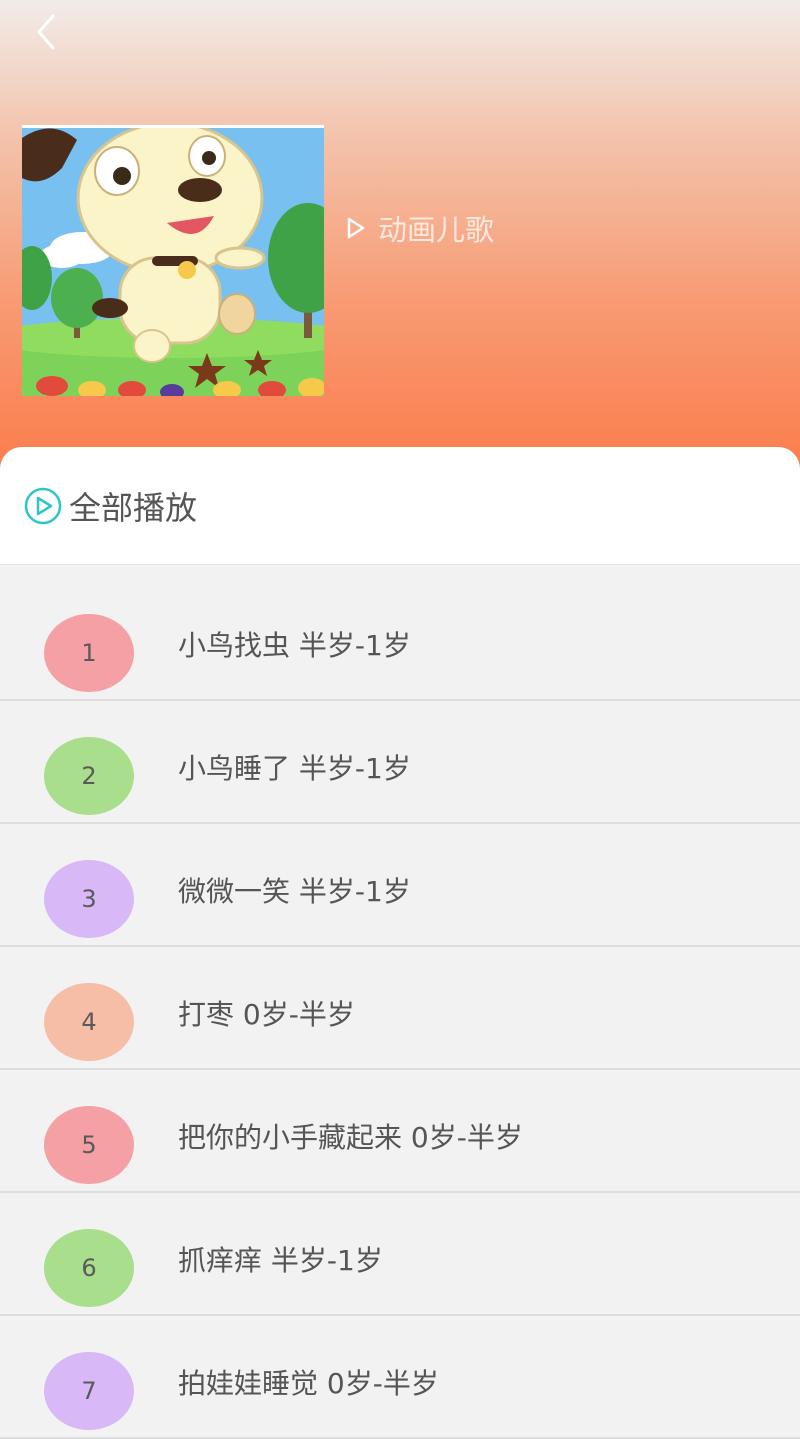 The height and width of the screenshot is (1439, 800). I want to click on play-all-button: 全部播放, so click(110, 506).